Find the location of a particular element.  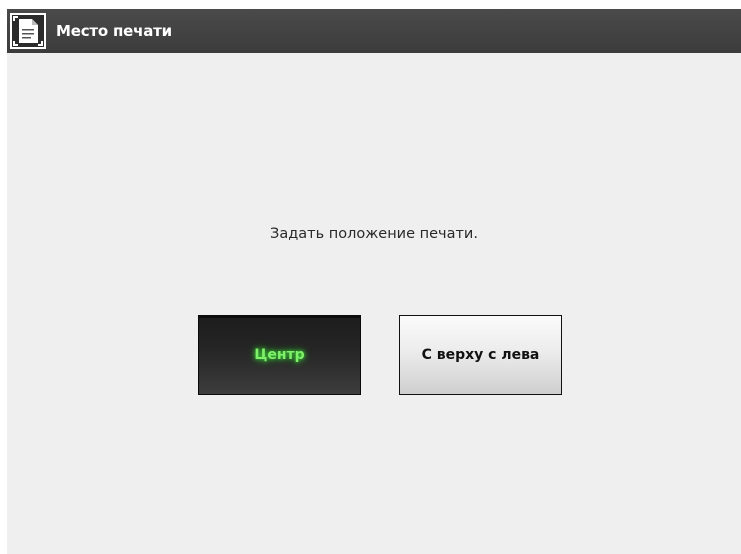

document-print-position-icon is located at coordinates (28, 31).